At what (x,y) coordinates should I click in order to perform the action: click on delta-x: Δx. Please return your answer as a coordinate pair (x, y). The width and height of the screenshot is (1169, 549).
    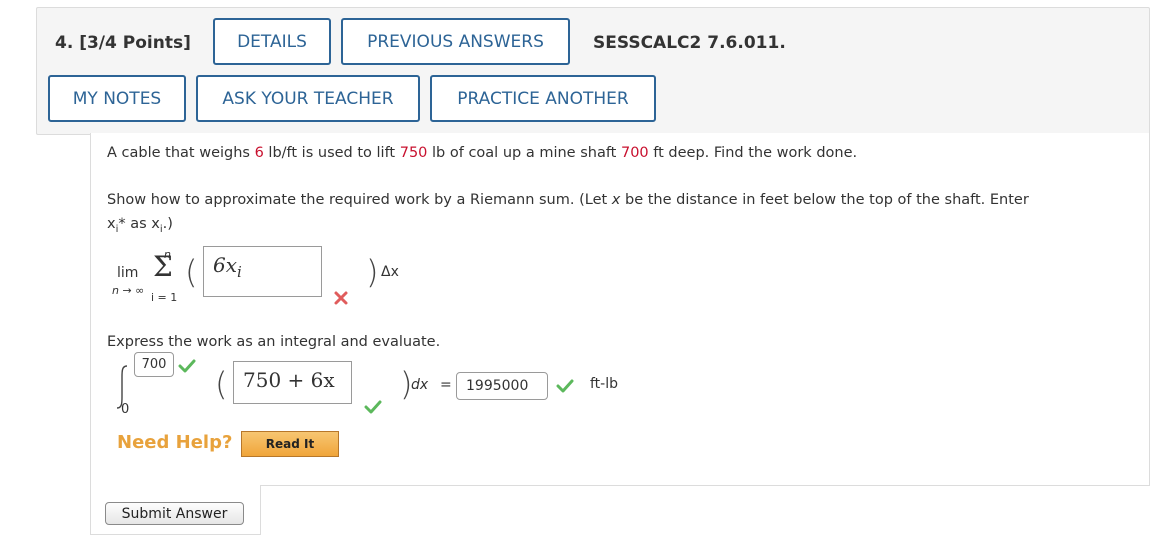
    Looking at the image, I should click on (390, 272).